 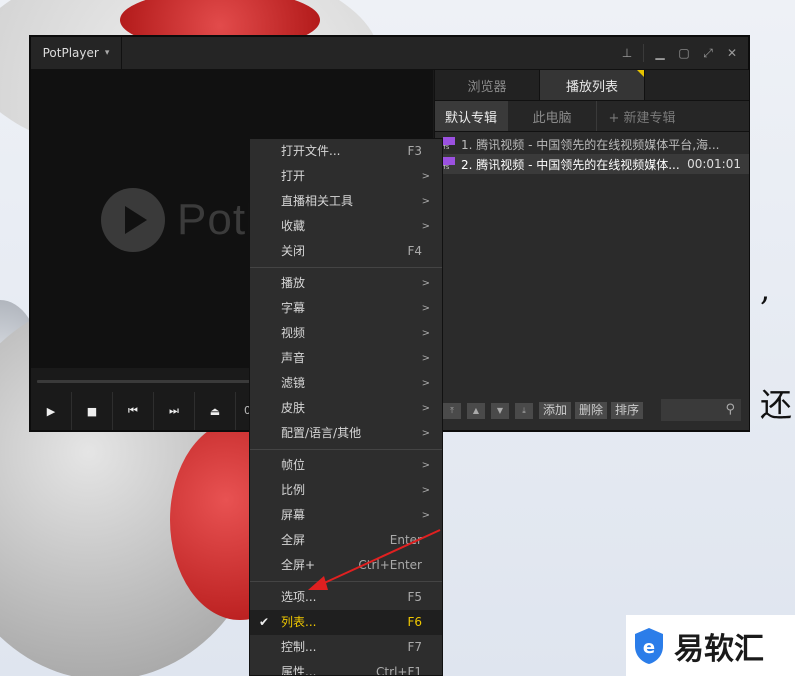 What do you see at coordinates (627, 53) in the screenshot?
I see `pin-icon: ⊥` at bounding box center [627, 53].